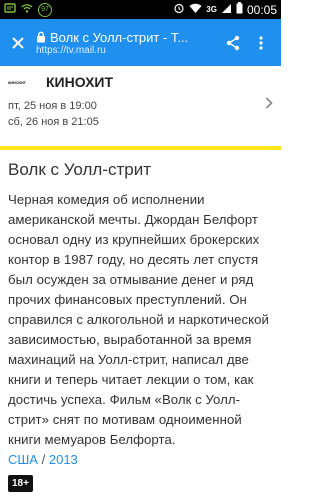 The image size is (320, 500). I want to click on channel-name: КИНОХИТ, so click(80, 82).